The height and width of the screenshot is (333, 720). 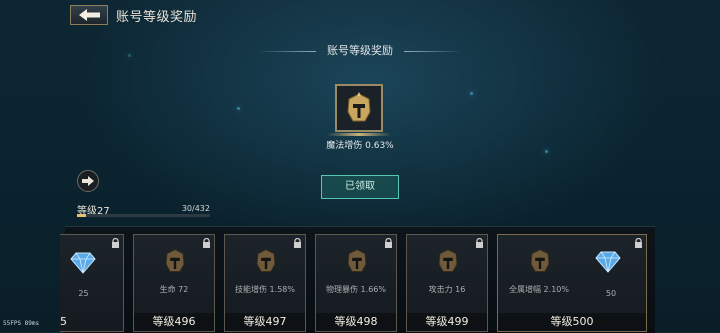 What do you see at coordinates (356, 322) in the screenshot?
I see `card-level: 等级498` at bounding box center [356, 322].